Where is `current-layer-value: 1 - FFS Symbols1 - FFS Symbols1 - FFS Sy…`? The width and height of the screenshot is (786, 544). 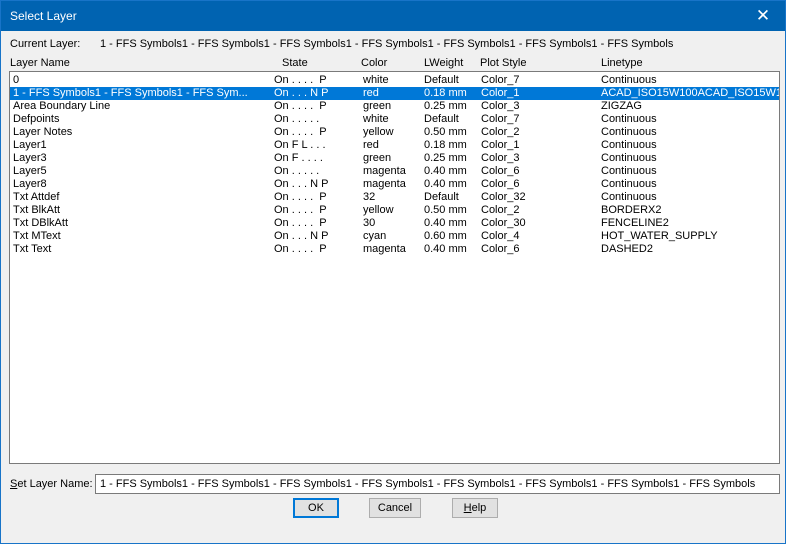
current-layer-value: 1 - FFS Symbols1 - FFS Symbols1 - FFS Sy… is located at coordinates (387, 44).